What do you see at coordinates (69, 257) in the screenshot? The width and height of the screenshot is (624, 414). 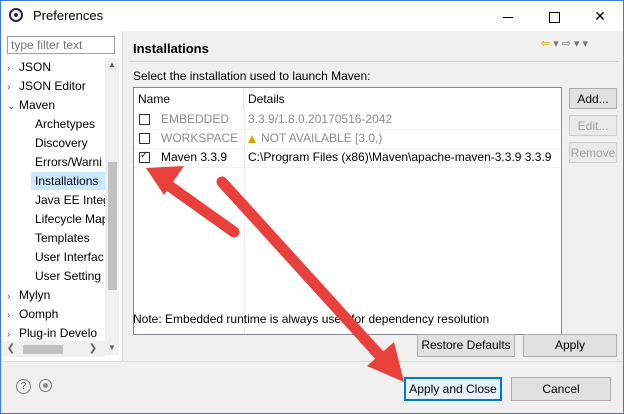 I see `tree-item-user-interface: User Interfac` at bounding box center [69, 257].